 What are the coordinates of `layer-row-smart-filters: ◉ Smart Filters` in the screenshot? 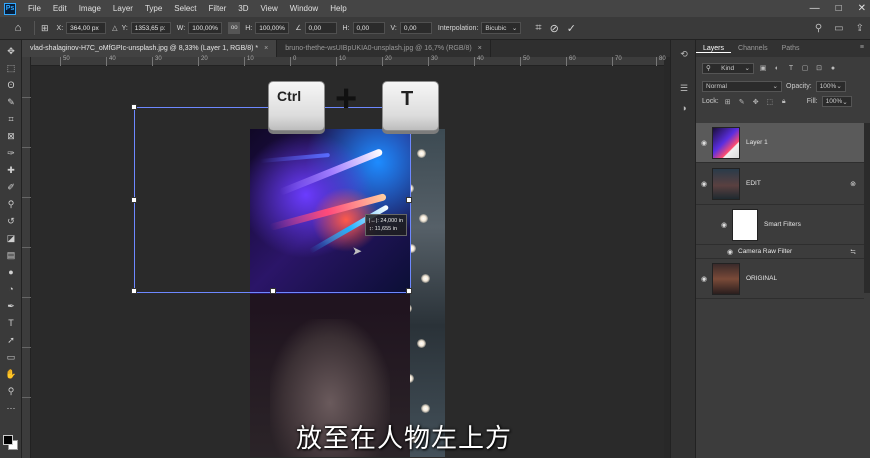 It's located at (780, 225).